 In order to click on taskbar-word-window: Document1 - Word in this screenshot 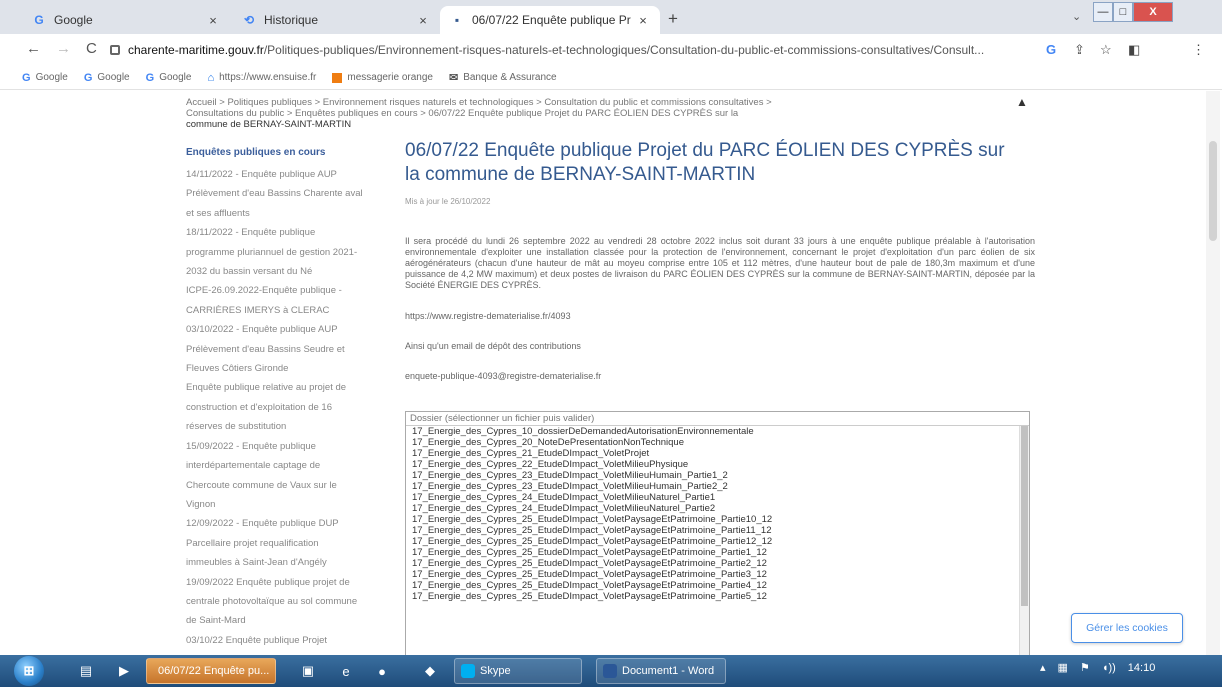, I will do `click(661, 671)`.